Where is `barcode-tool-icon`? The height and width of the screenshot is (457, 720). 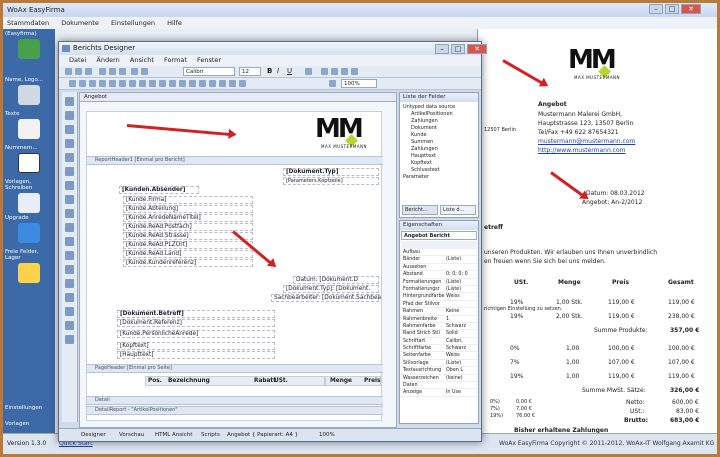
barcode-tool-icon is located at coordinates (69, 227).